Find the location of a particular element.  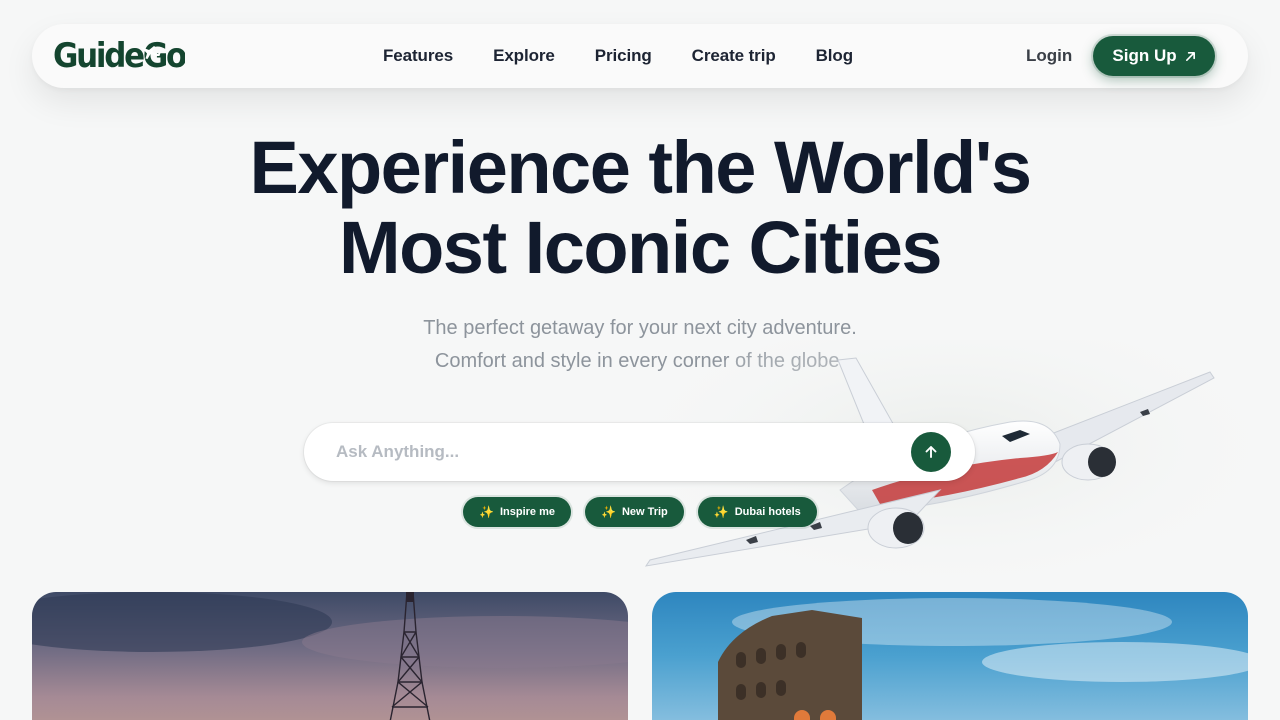

logo-wordmark: GuideGo is located at coordinates (119, 55).